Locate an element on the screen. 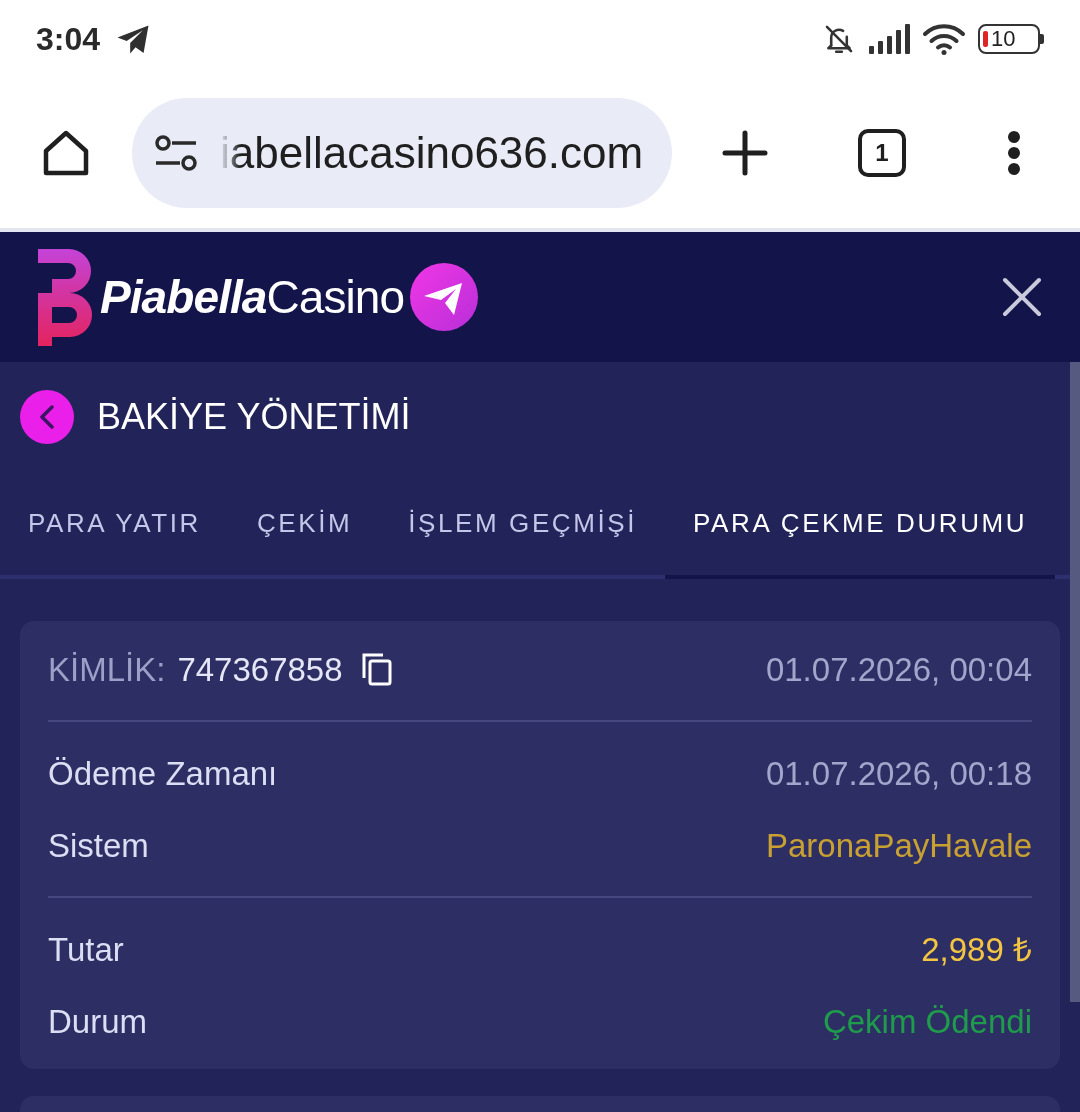 This screenshot has height=1112, width=1080. tune-icon is located at coordinates (176, 153).